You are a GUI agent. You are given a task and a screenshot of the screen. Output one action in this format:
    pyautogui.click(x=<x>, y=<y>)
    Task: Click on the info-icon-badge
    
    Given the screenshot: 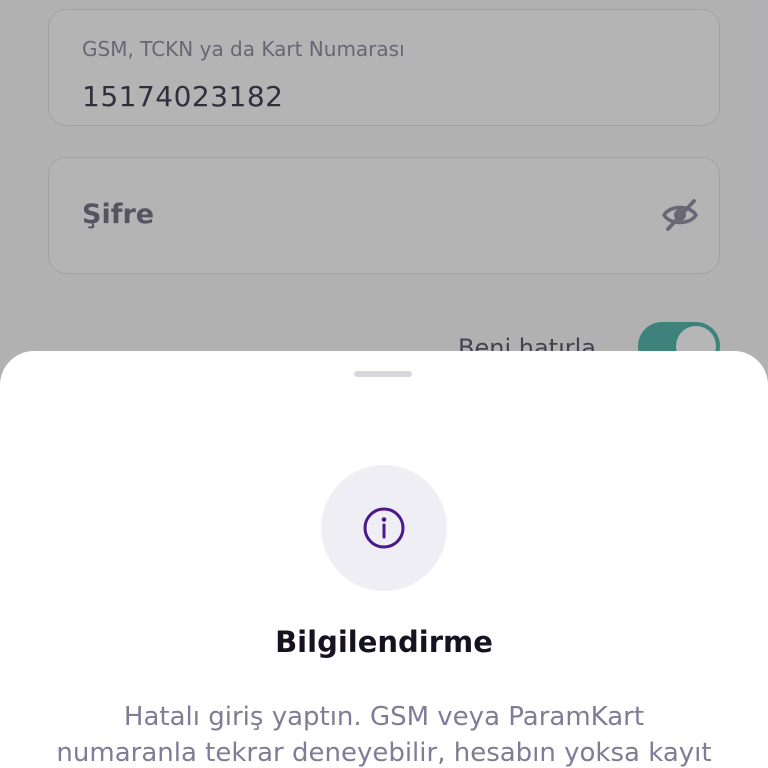 What is the action you would take?
    pyautogui.click(x=384, y=528)
    